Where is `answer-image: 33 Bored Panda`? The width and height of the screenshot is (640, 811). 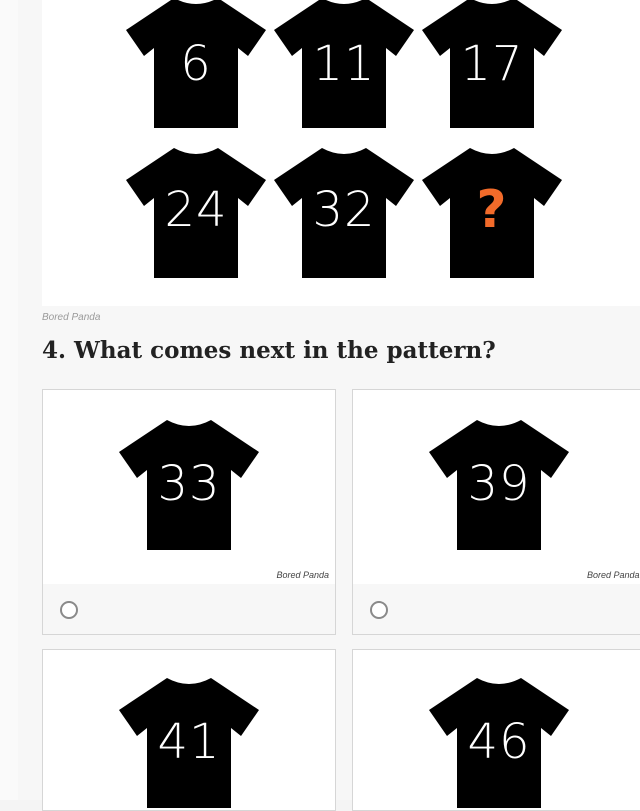 answer-image: 33 Bored Panda is located at coordinates (189, 487).